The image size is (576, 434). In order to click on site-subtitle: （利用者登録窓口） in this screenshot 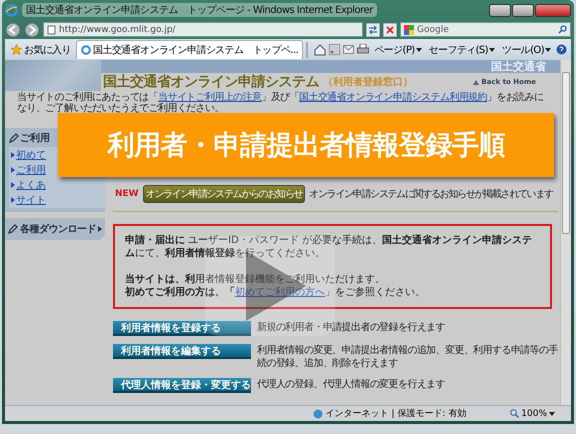, I will do `click(368, 82)`.